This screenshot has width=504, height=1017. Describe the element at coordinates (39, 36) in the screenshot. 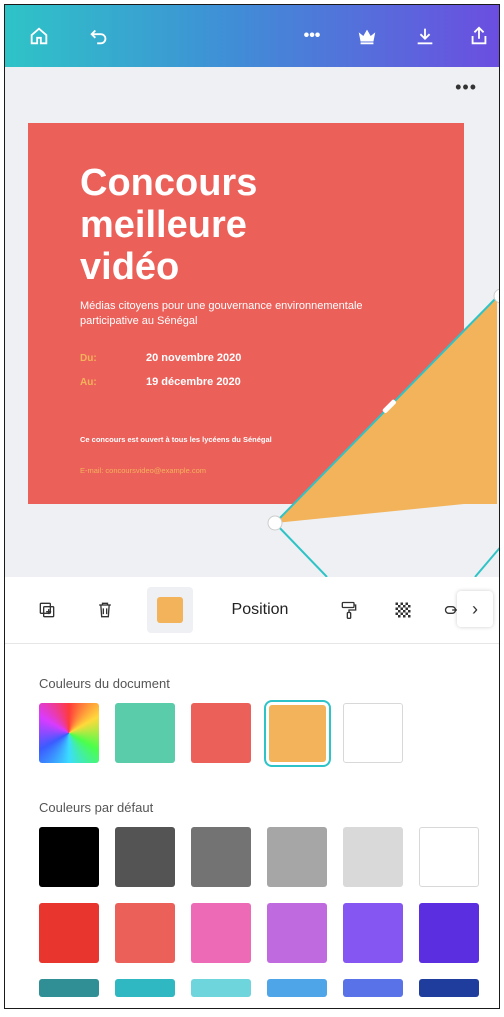

I see `home-icon` at that location.